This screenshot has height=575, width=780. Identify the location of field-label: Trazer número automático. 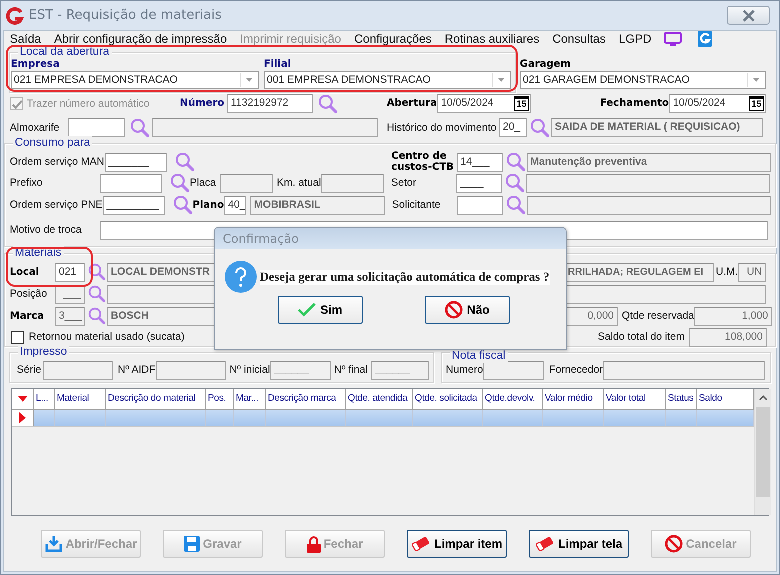
(89, 104).